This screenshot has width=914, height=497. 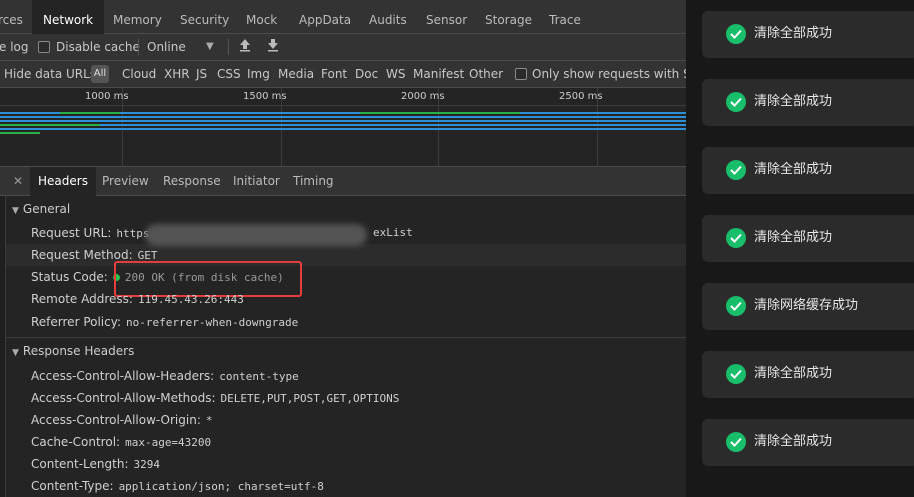 I want to click on filter-type-ws: WS, so click(x=395, y=74).